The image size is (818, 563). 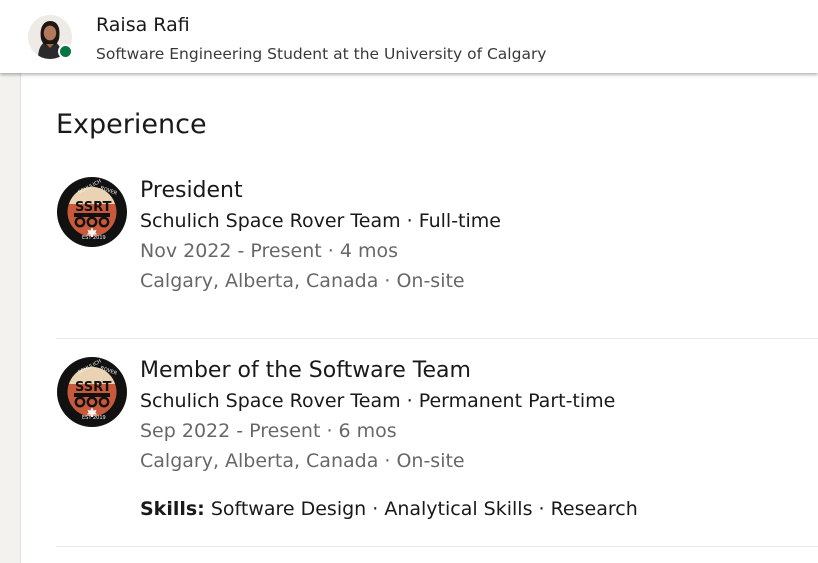 I want to click on experience-title: President, so click(x=191, y=190).